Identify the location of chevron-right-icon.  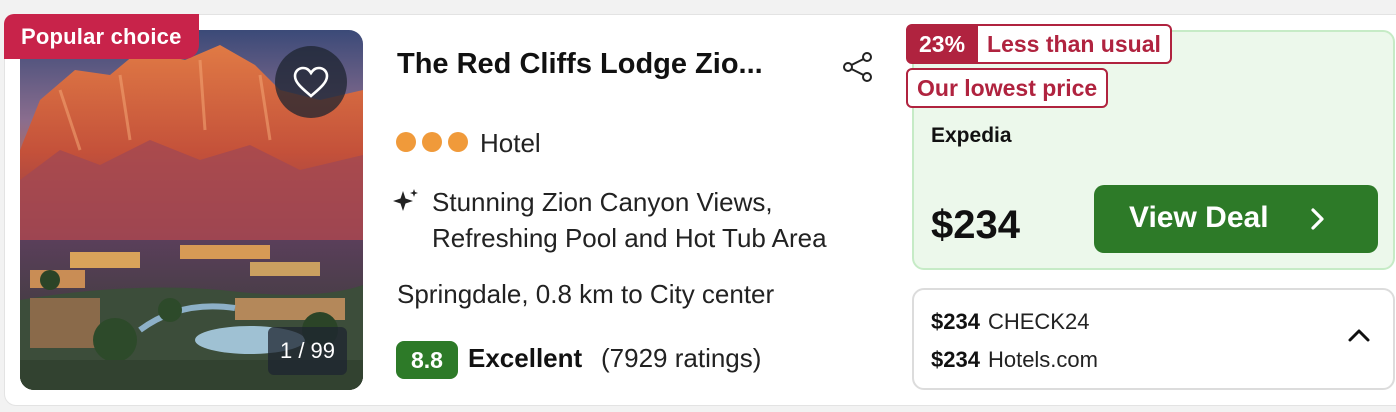
(1317, 219).